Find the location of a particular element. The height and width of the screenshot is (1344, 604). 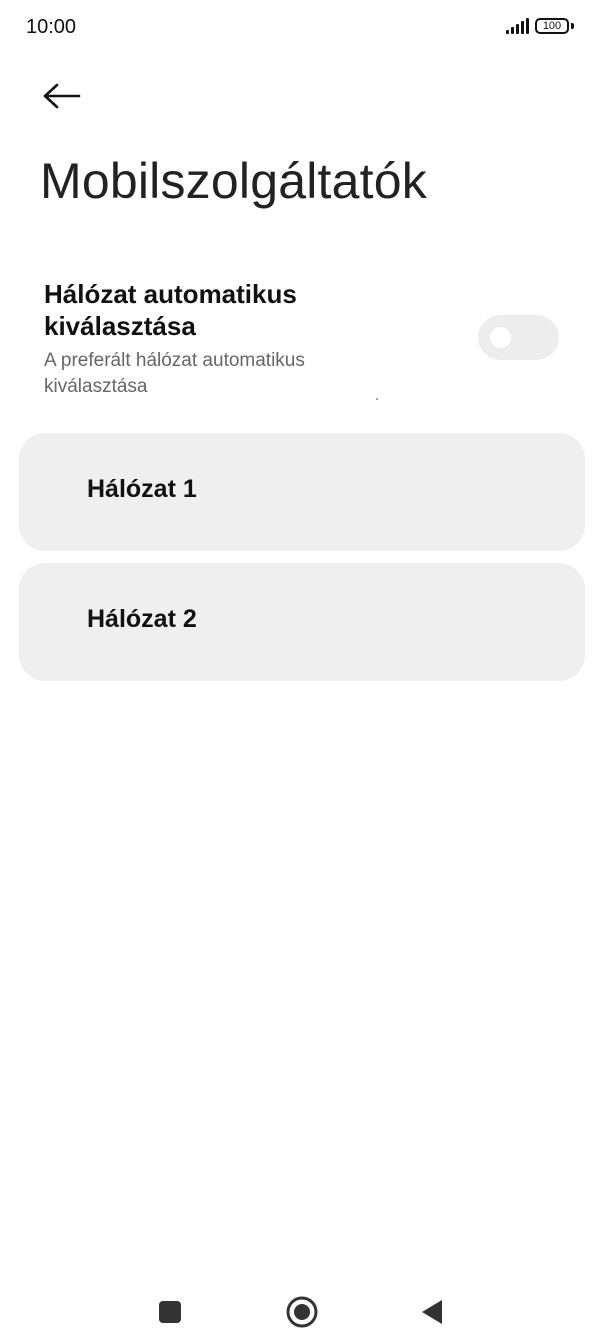

network-label: Hálózat 1 is located at coordinates (142, 489).